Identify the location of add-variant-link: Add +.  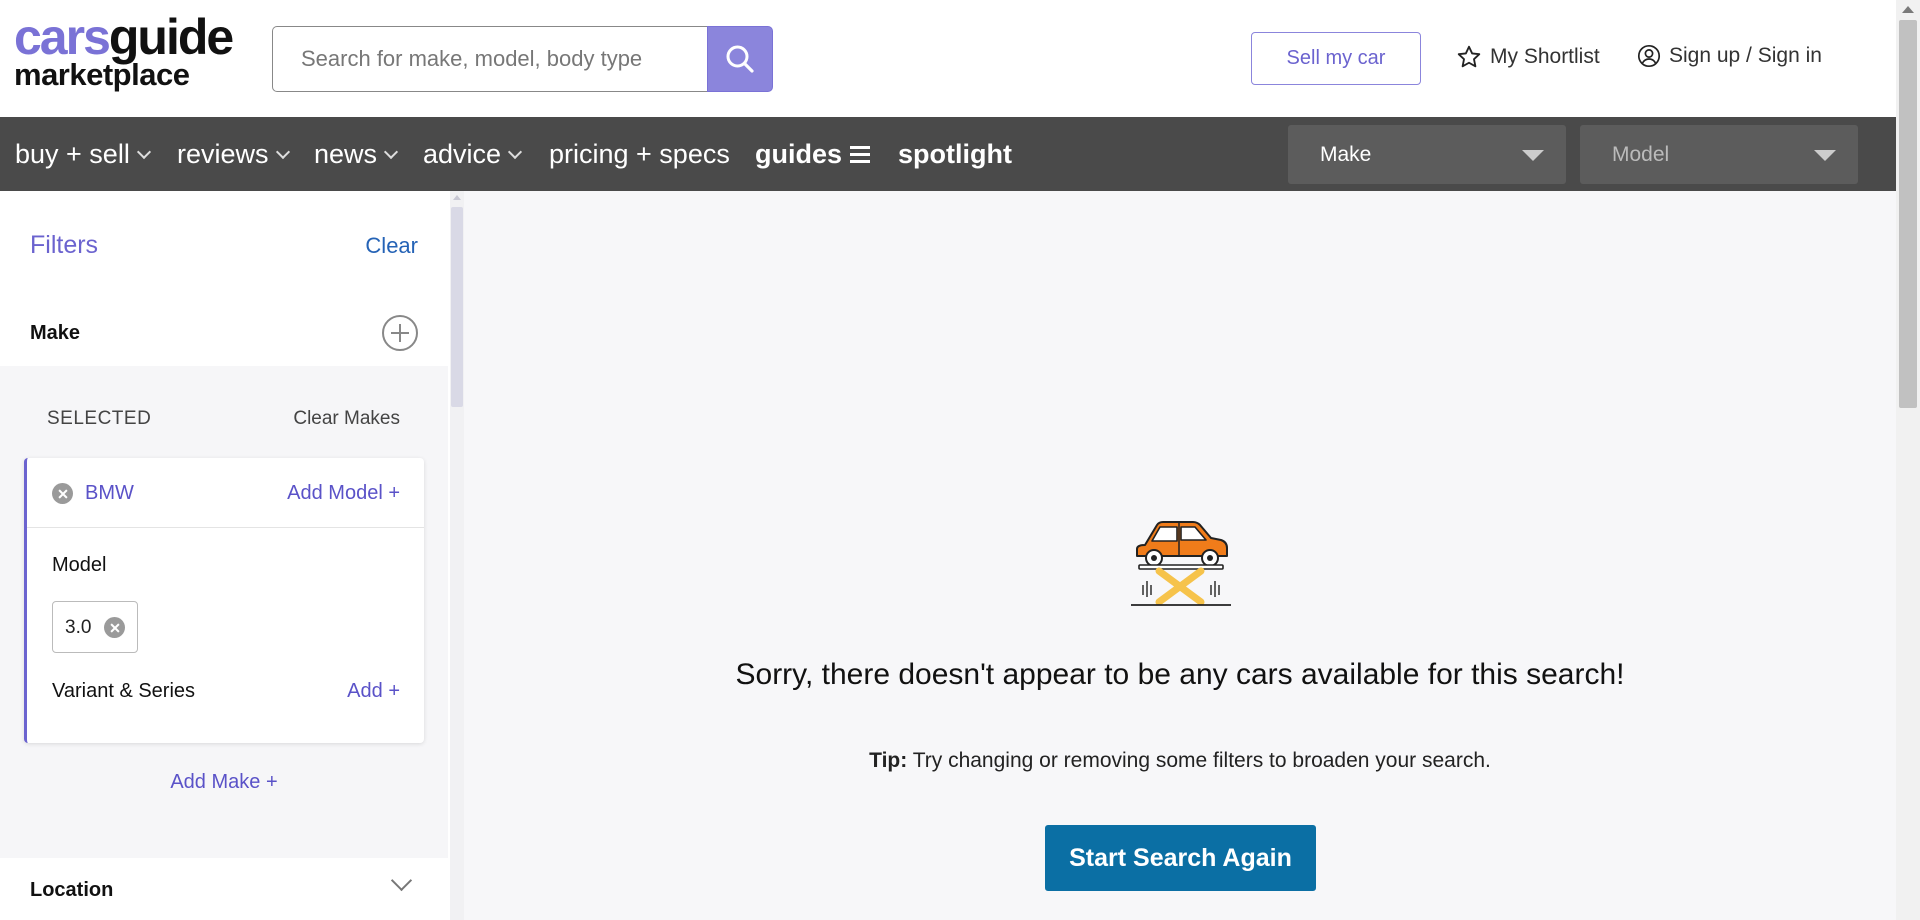
(373, 691).